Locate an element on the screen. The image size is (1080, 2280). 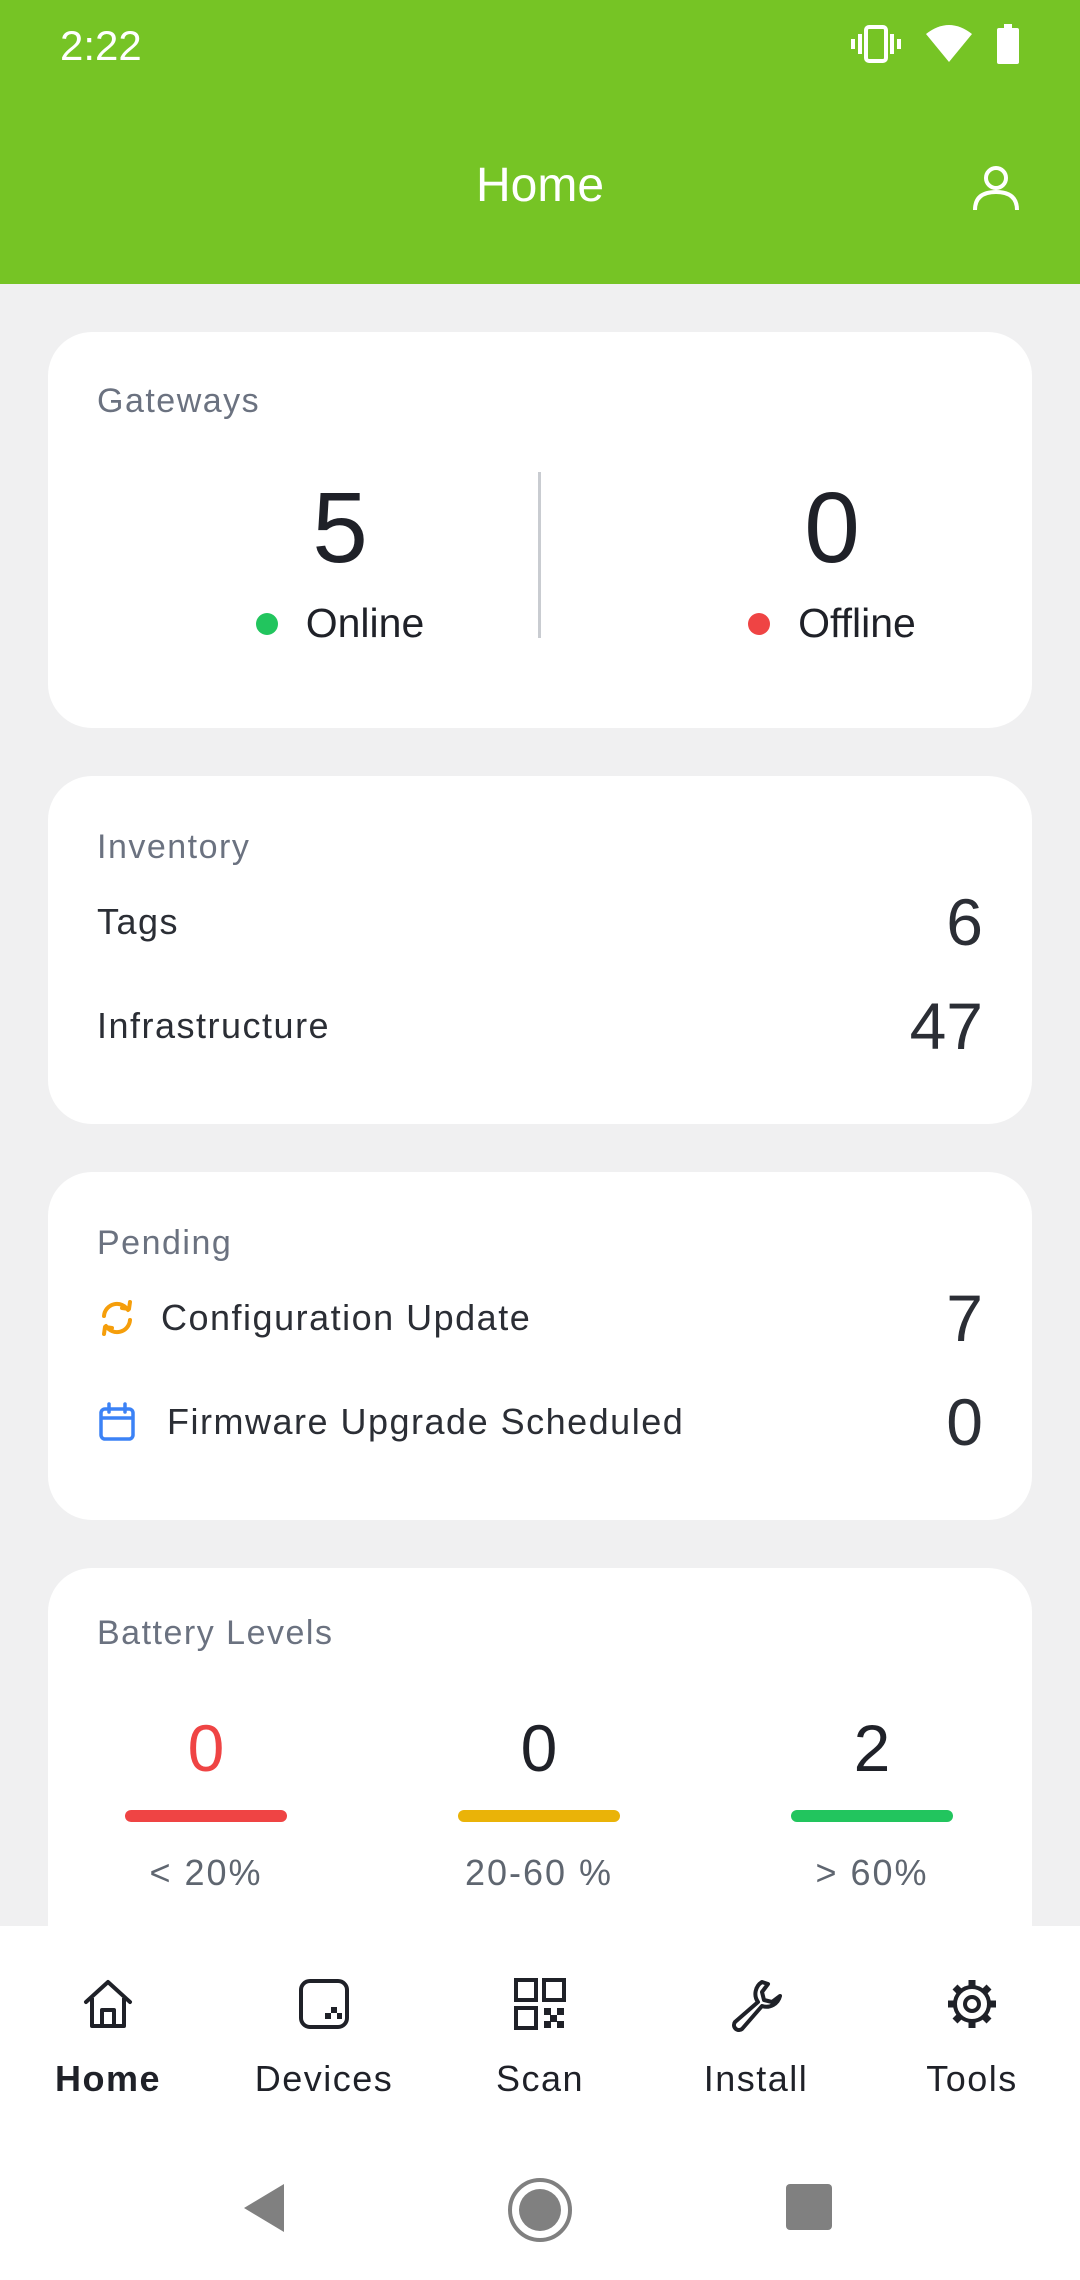
battery-medium-bar is located at coordinates (539, 1816).